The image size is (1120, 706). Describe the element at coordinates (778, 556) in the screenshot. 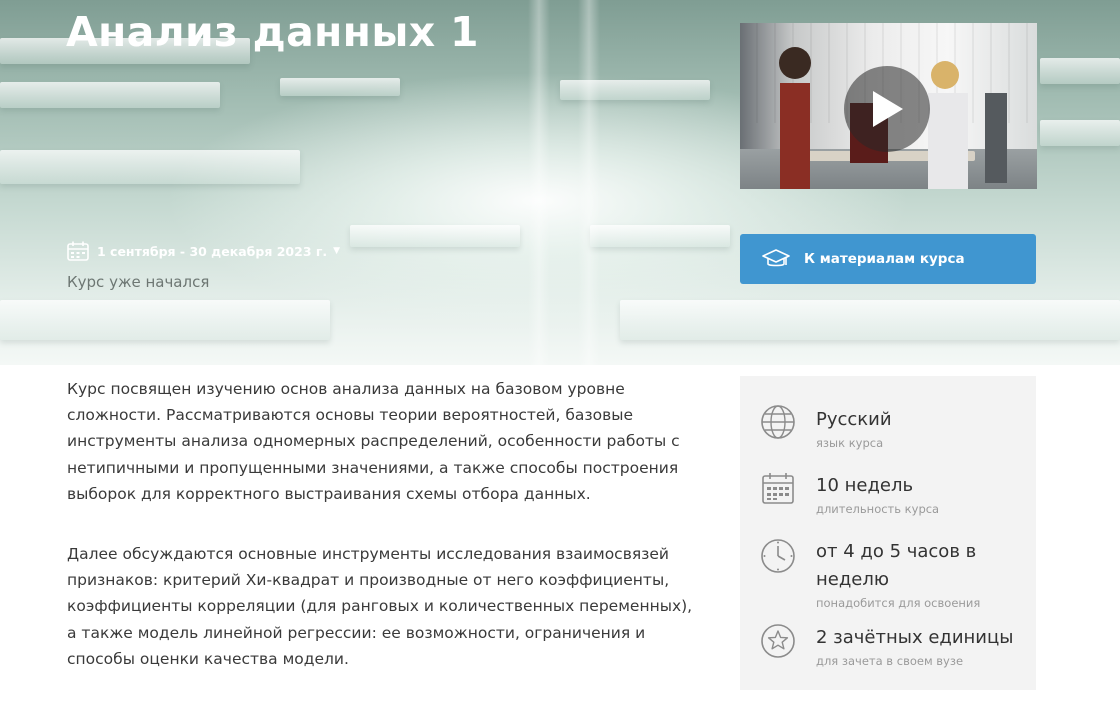

I see `clock-icon` at that location.